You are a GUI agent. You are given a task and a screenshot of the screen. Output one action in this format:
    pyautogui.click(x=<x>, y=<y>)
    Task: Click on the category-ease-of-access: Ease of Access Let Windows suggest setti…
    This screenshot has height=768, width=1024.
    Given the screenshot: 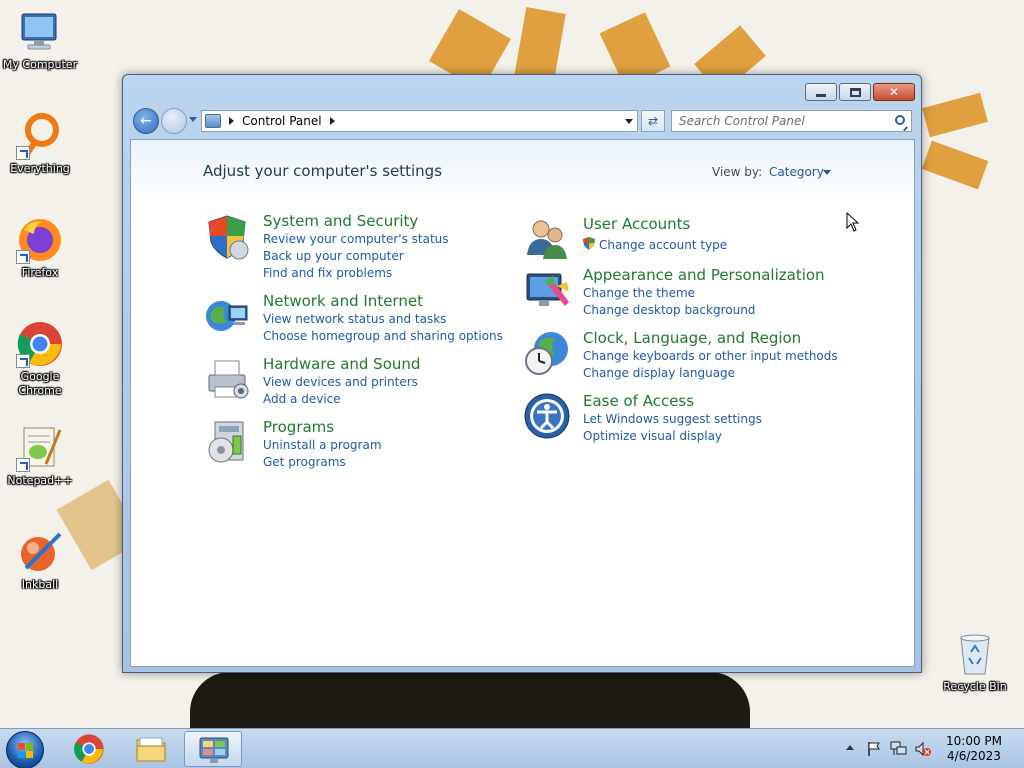 What is the action you would take?
    pyautogui.click(x=688, y=417)
    